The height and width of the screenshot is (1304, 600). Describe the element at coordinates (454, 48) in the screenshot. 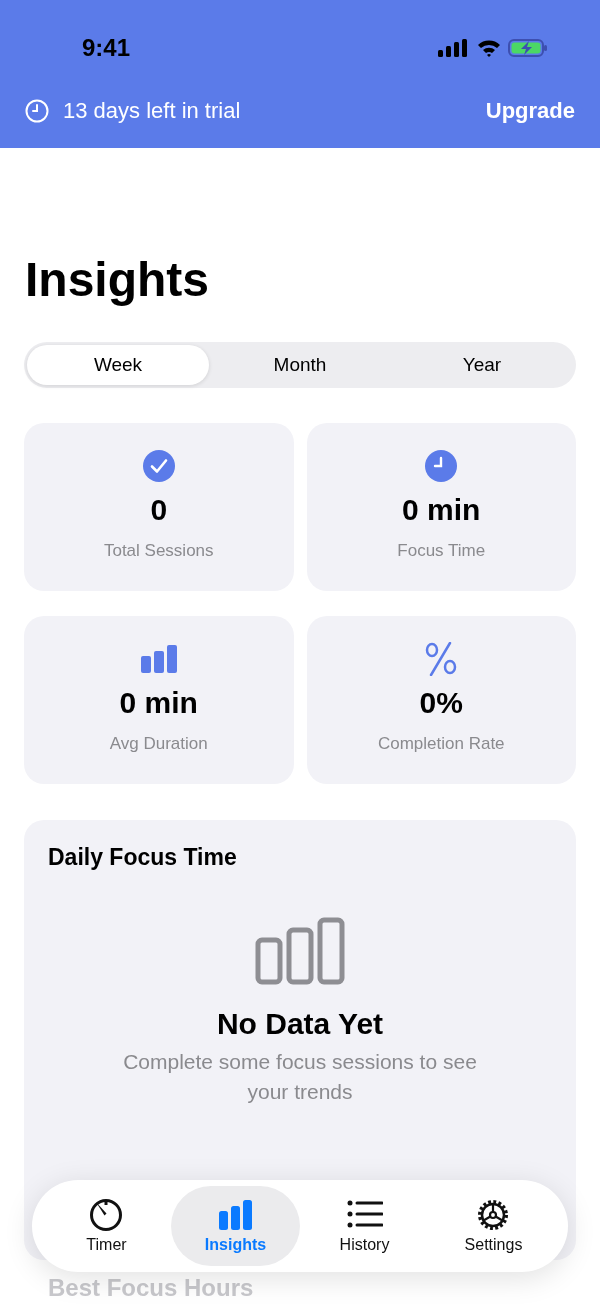

I see `signal-icon` at that location.